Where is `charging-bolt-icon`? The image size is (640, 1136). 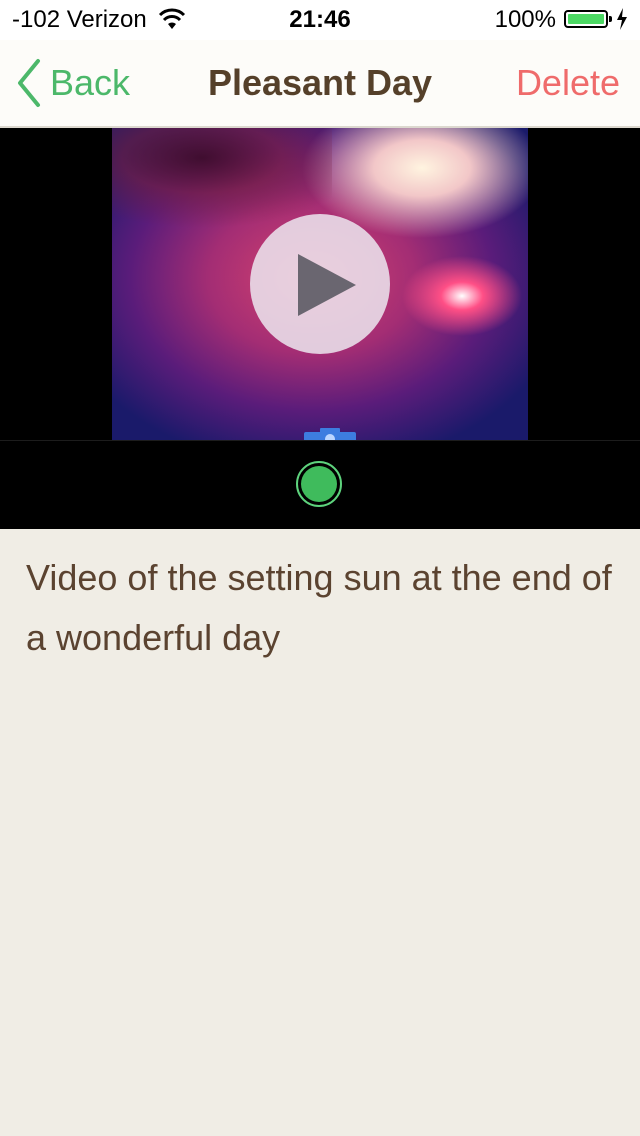
charging-bolt-icon is located at coordinates (622, 19).